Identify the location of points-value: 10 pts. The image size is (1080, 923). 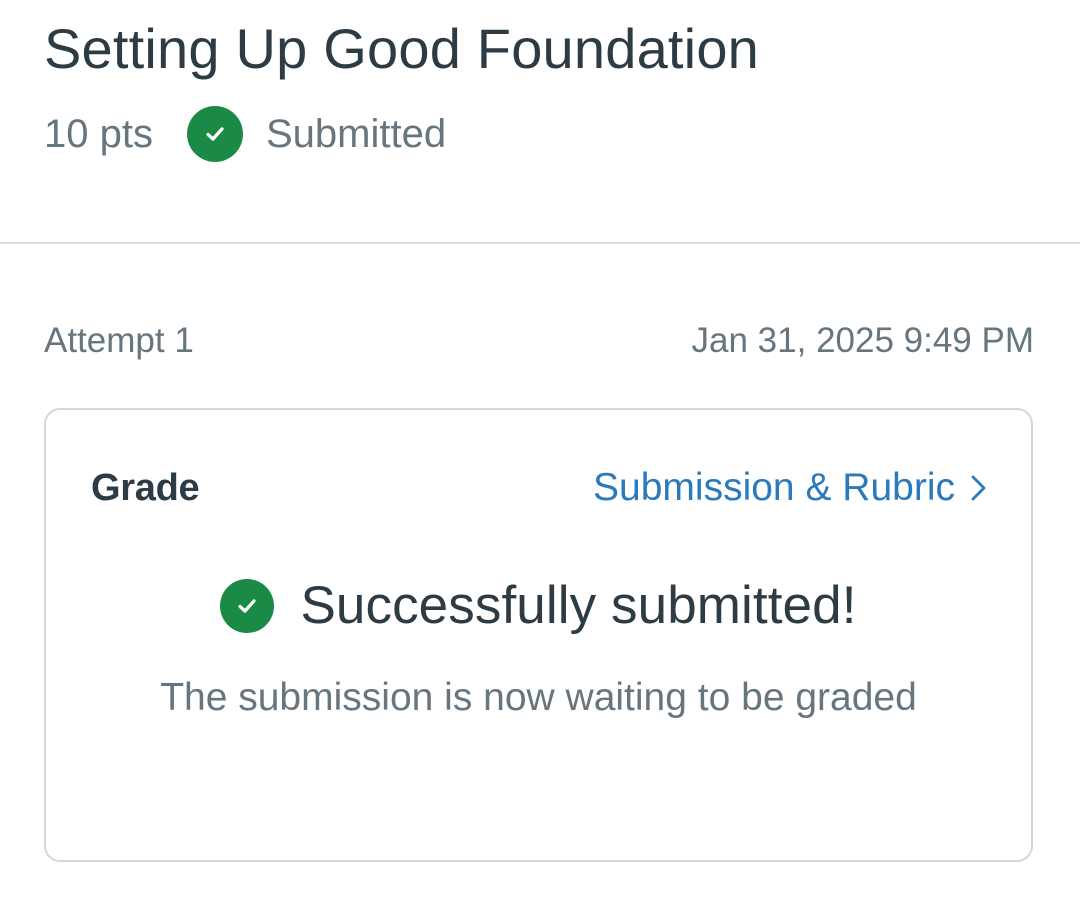
(98, 134).